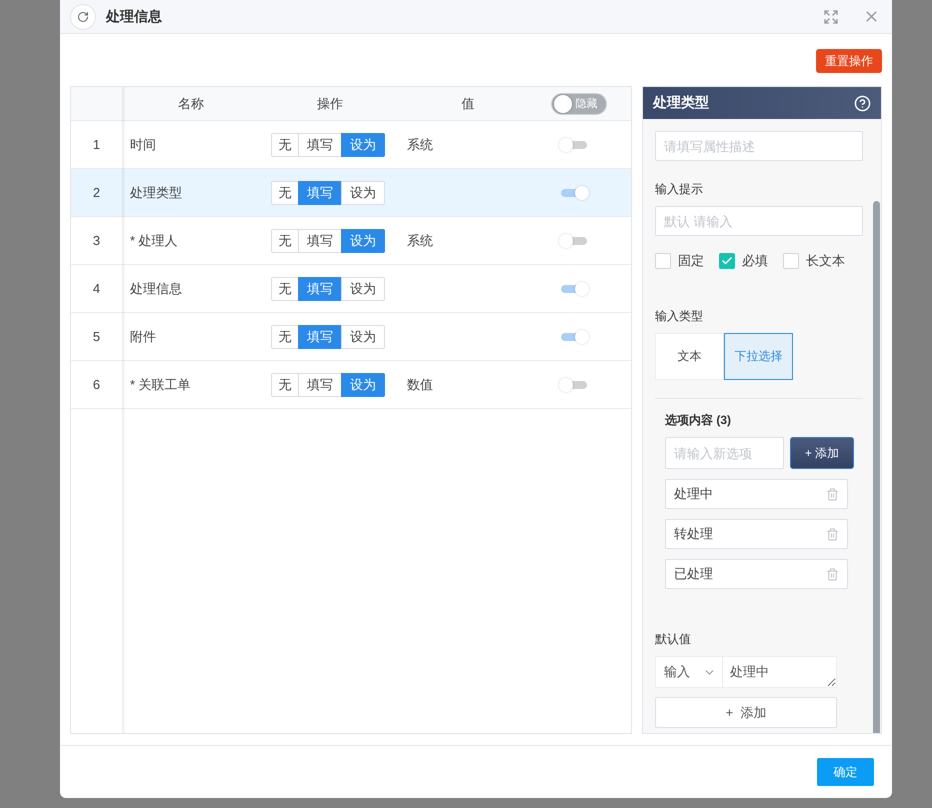 The height and width of the screenshot is (808, 932). What do you see at coordinates (876, 467) in the screenshot?
I see `scrollbar` at bounding box center [876, 467].